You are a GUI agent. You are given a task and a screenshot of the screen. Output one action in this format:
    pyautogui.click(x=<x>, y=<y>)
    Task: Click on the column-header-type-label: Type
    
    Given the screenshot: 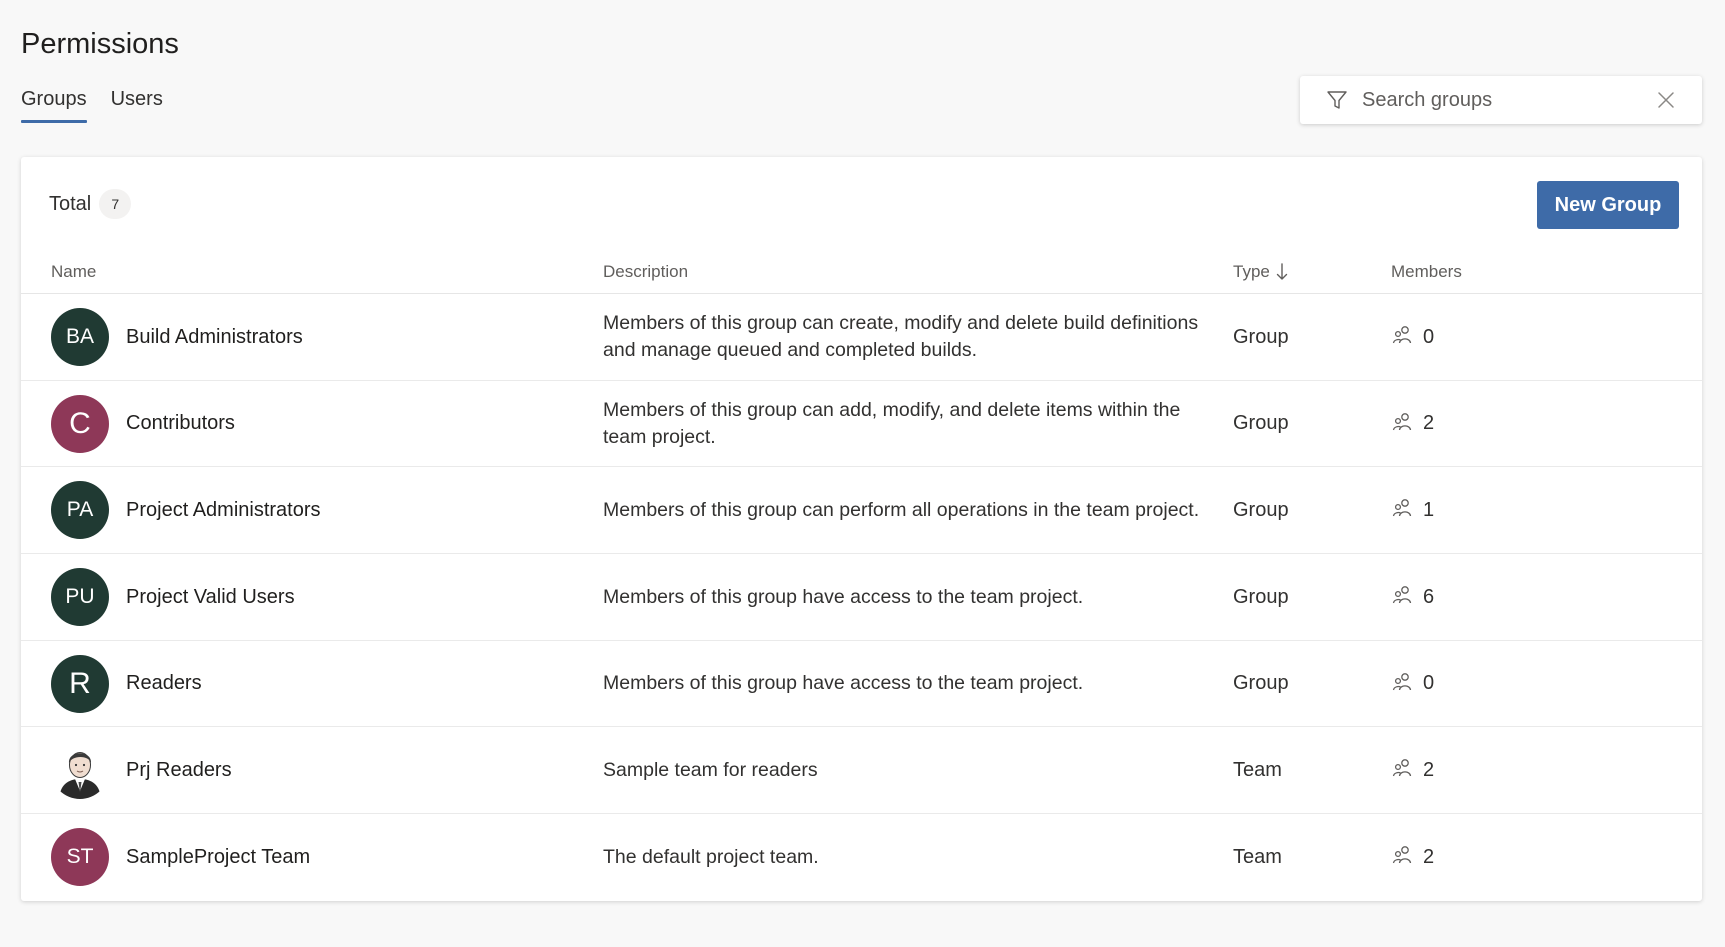 What is the action you would take?
    pyautogui.click(x=1251, y=271)
    